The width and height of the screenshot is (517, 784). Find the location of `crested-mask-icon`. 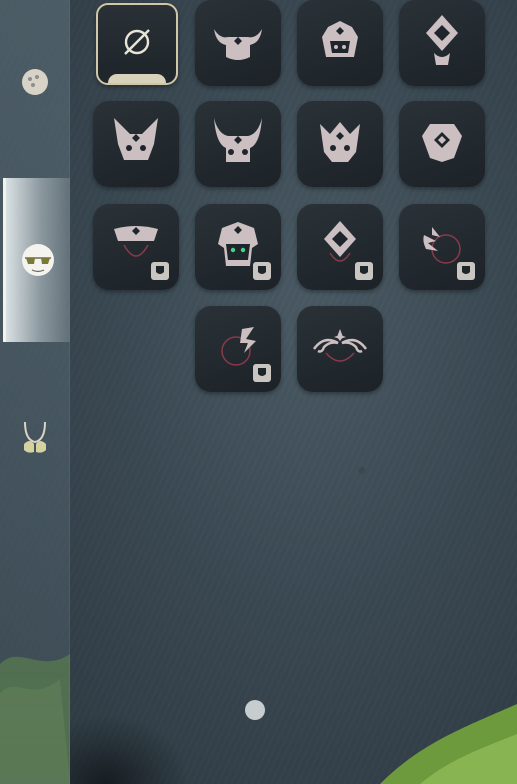

crested-mask-icon is located at coordinates (340, 43).